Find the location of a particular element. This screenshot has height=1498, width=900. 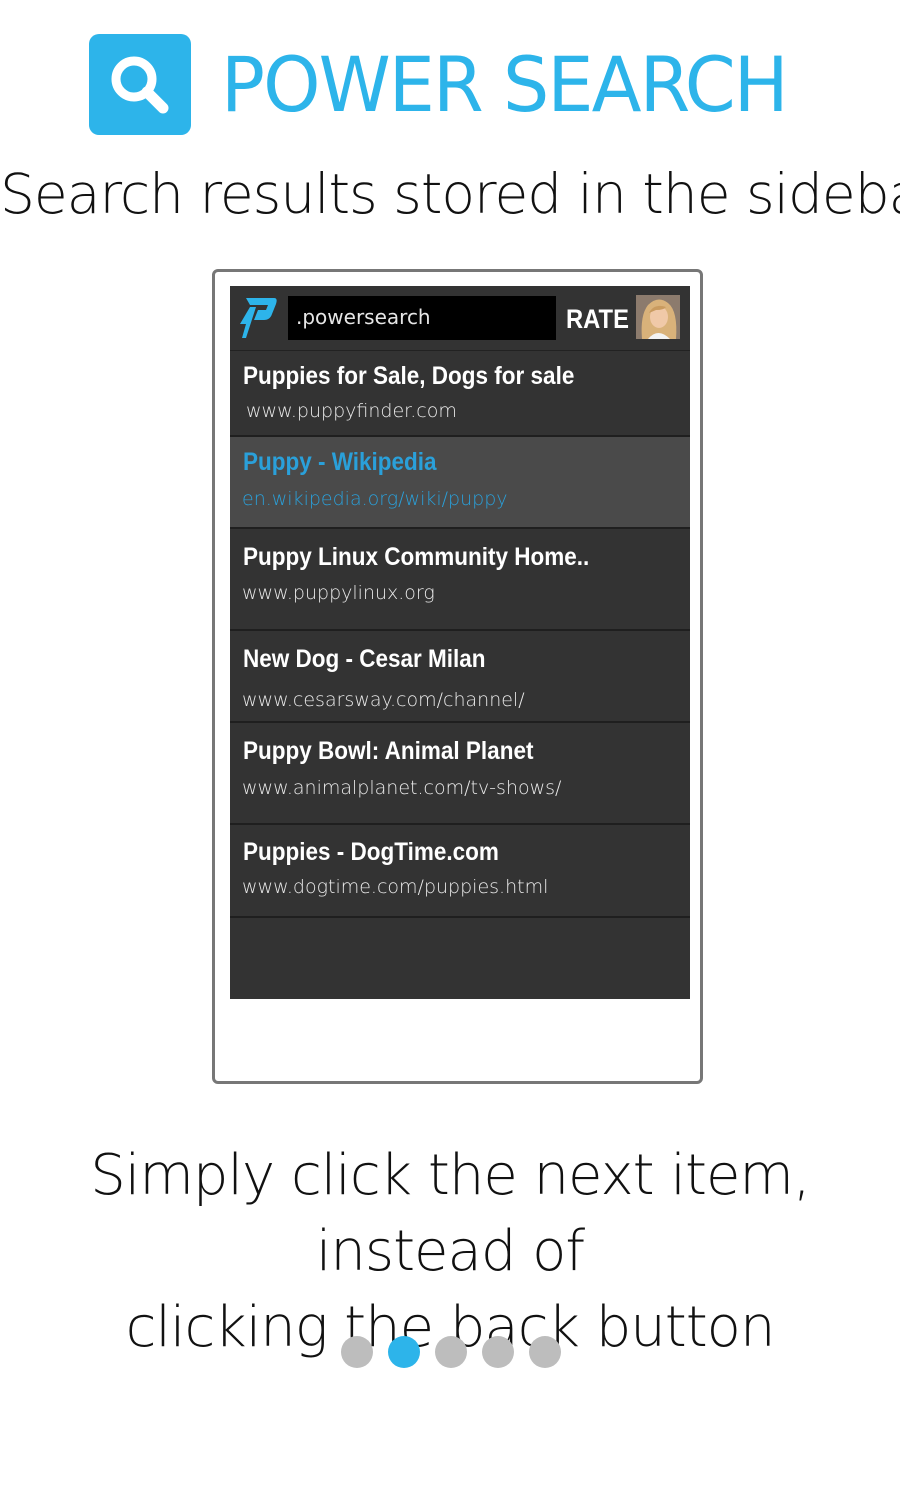

result-url: en.wikipedia.org/wiki/puppy is located at coordinates (375, 499).